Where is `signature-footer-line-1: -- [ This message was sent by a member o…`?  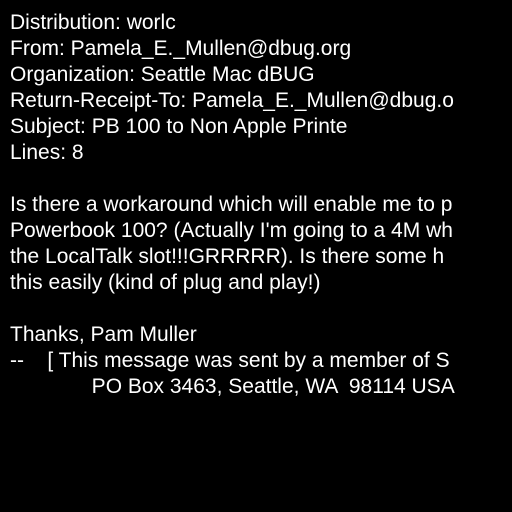 signature-footer-line-1: -- [ This message was sent by a member o… is located at coordinates (230, 360).